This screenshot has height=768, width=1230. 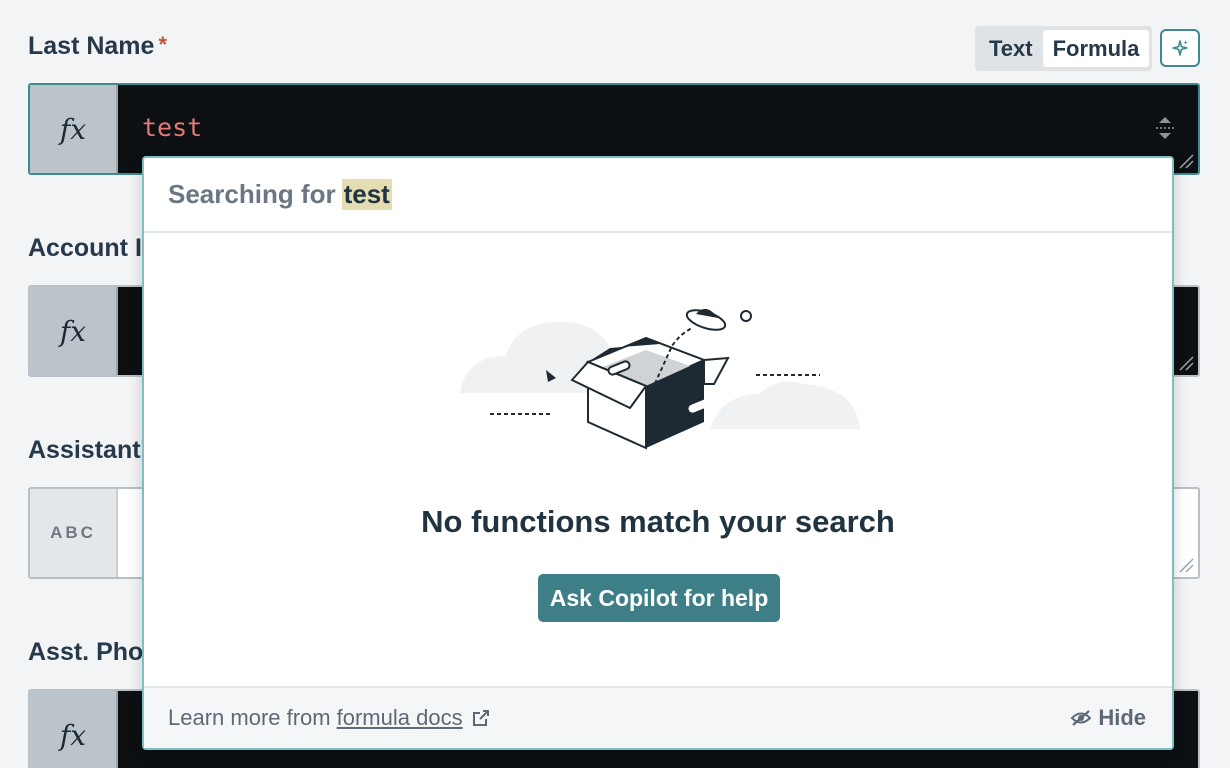 I want to click on hide-label: Hide, so click(x=1122, y=717).